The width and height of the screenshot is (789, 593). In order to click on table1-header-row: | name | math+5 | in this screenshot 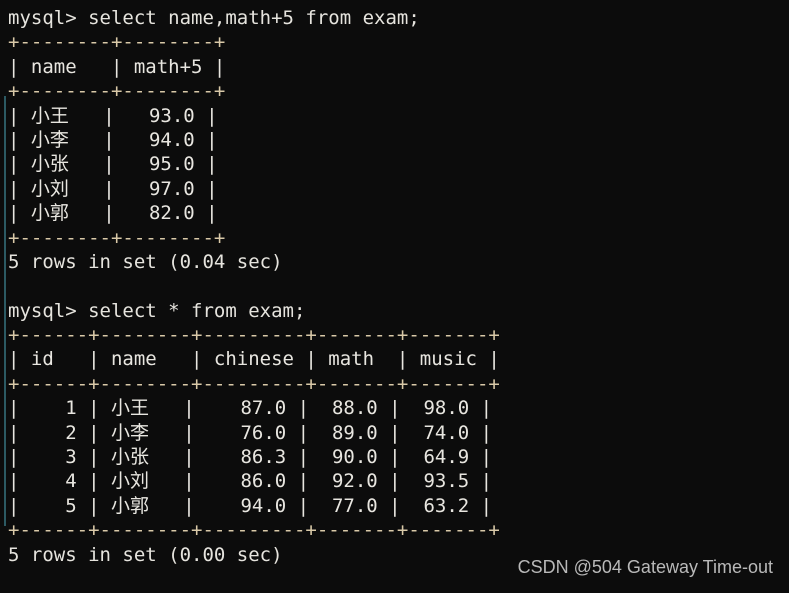, I will do `click(117, 66)`.